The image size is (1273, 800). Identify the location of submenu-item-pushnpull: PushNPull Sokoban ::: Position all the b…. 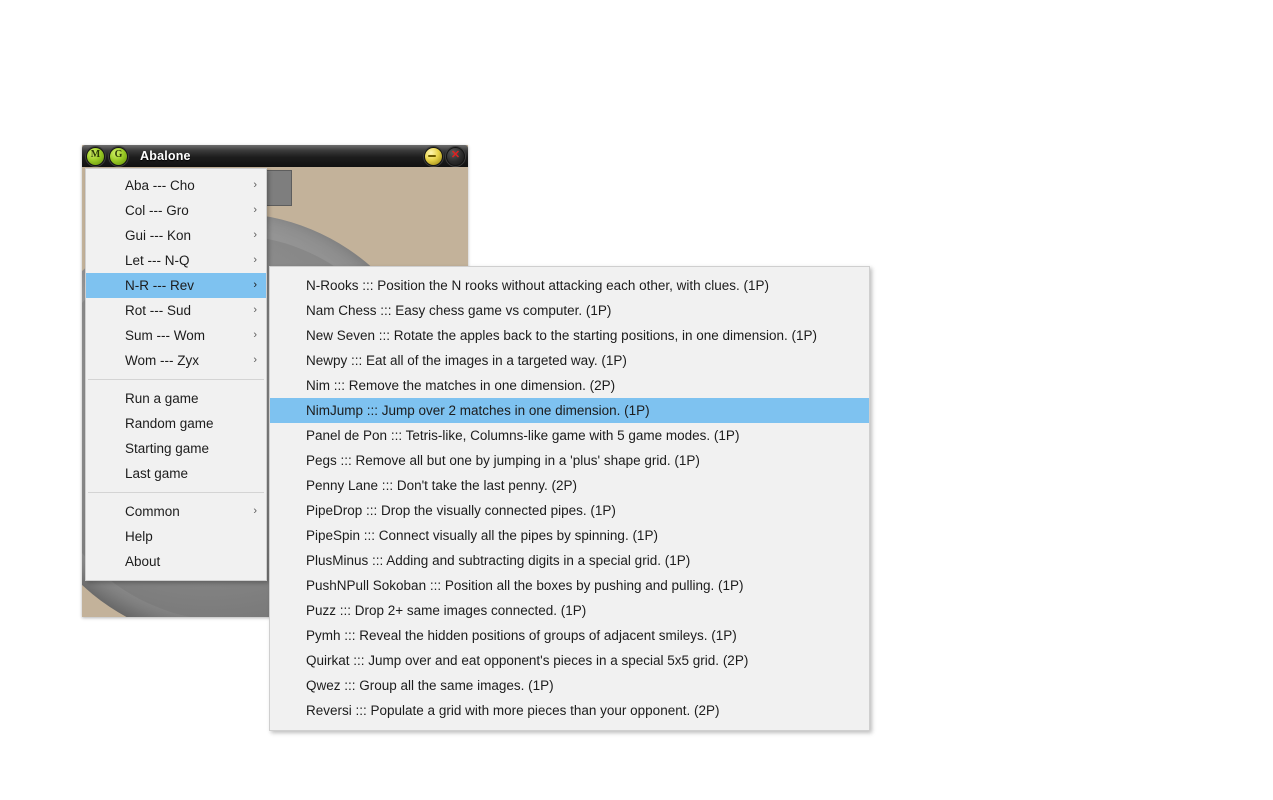
(569, 585).